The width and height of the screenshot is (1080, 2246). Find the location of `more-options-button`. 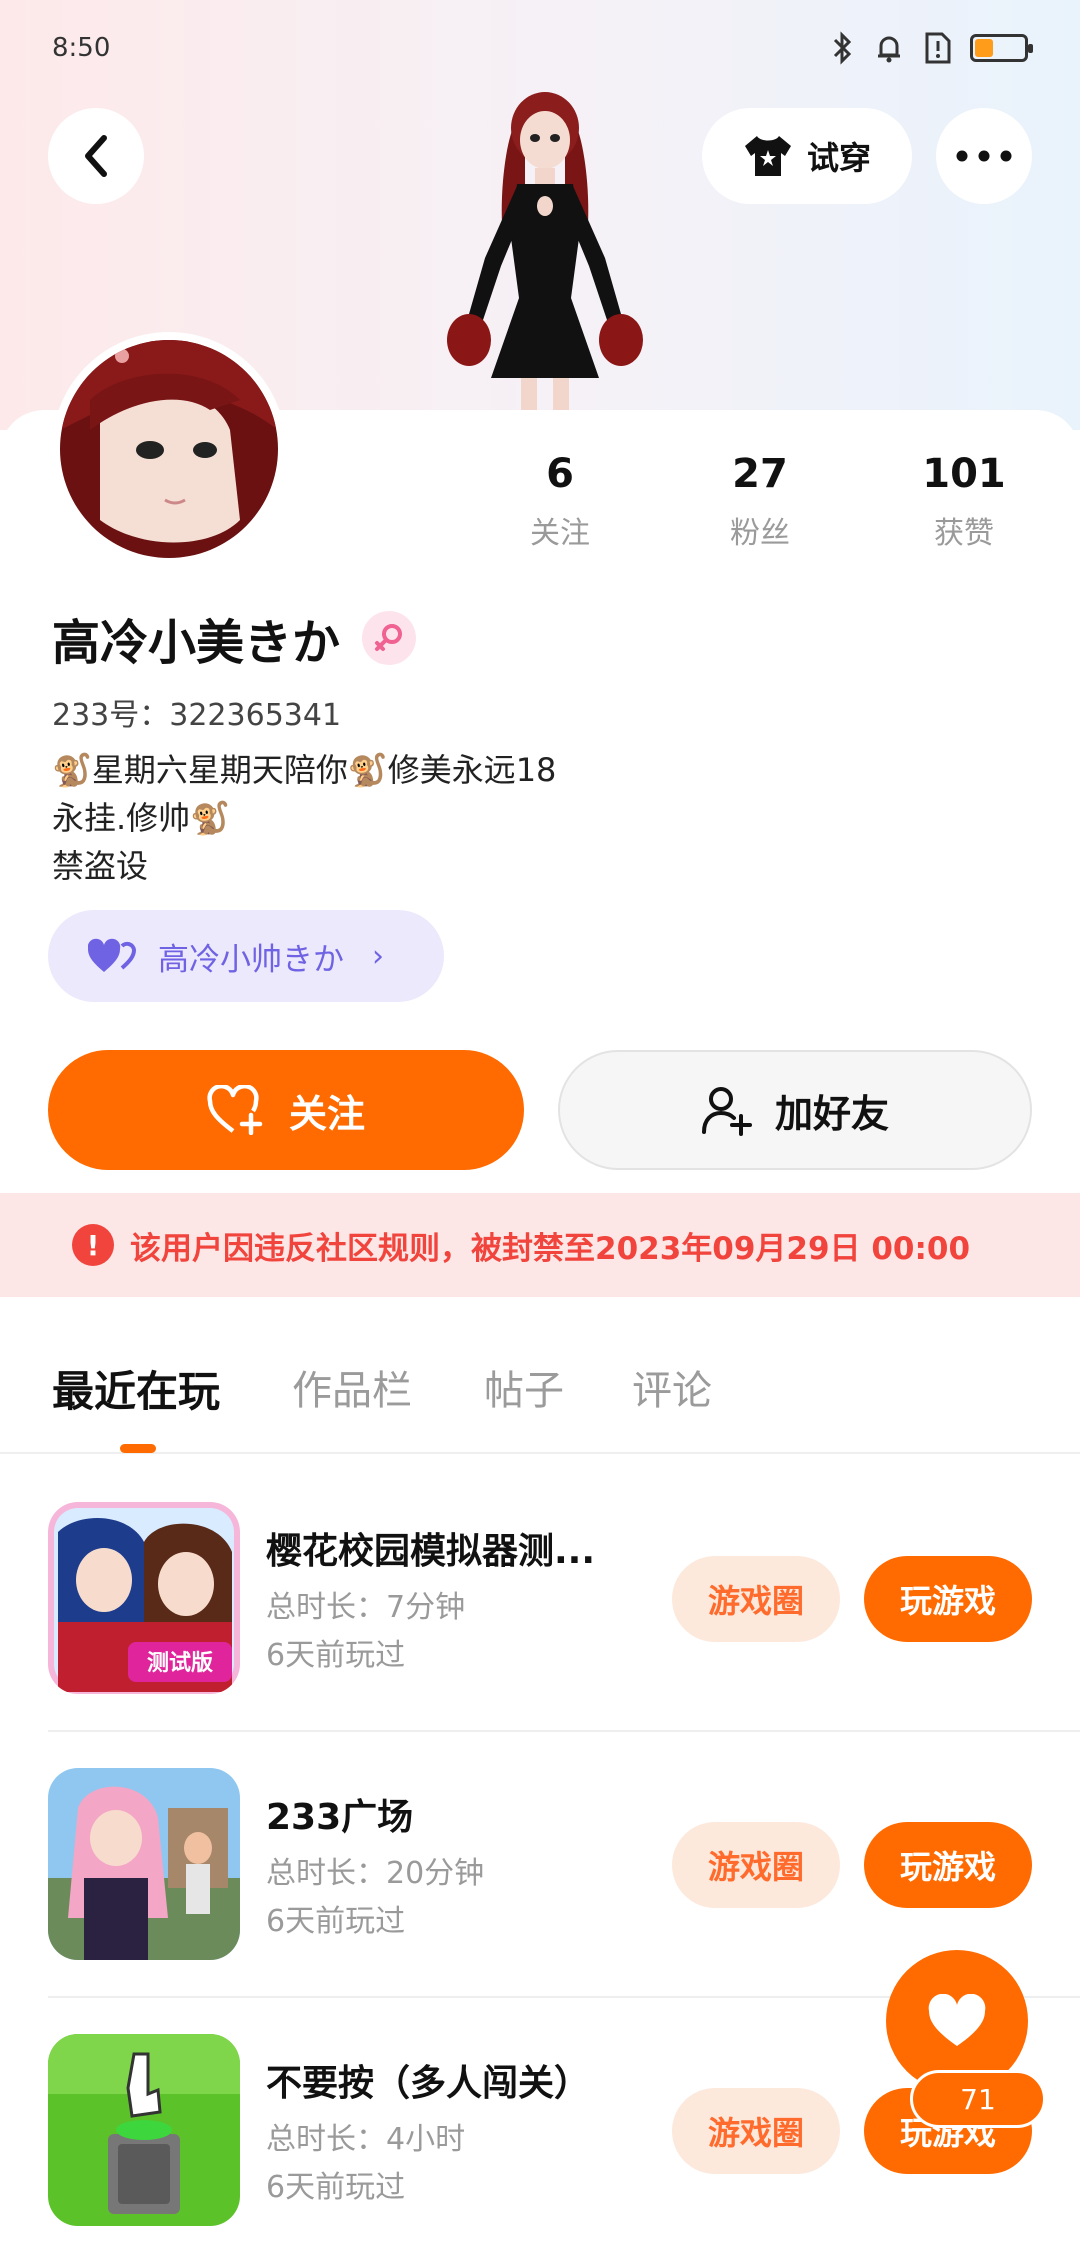

more-options-button is located at coordinates (984, 156).